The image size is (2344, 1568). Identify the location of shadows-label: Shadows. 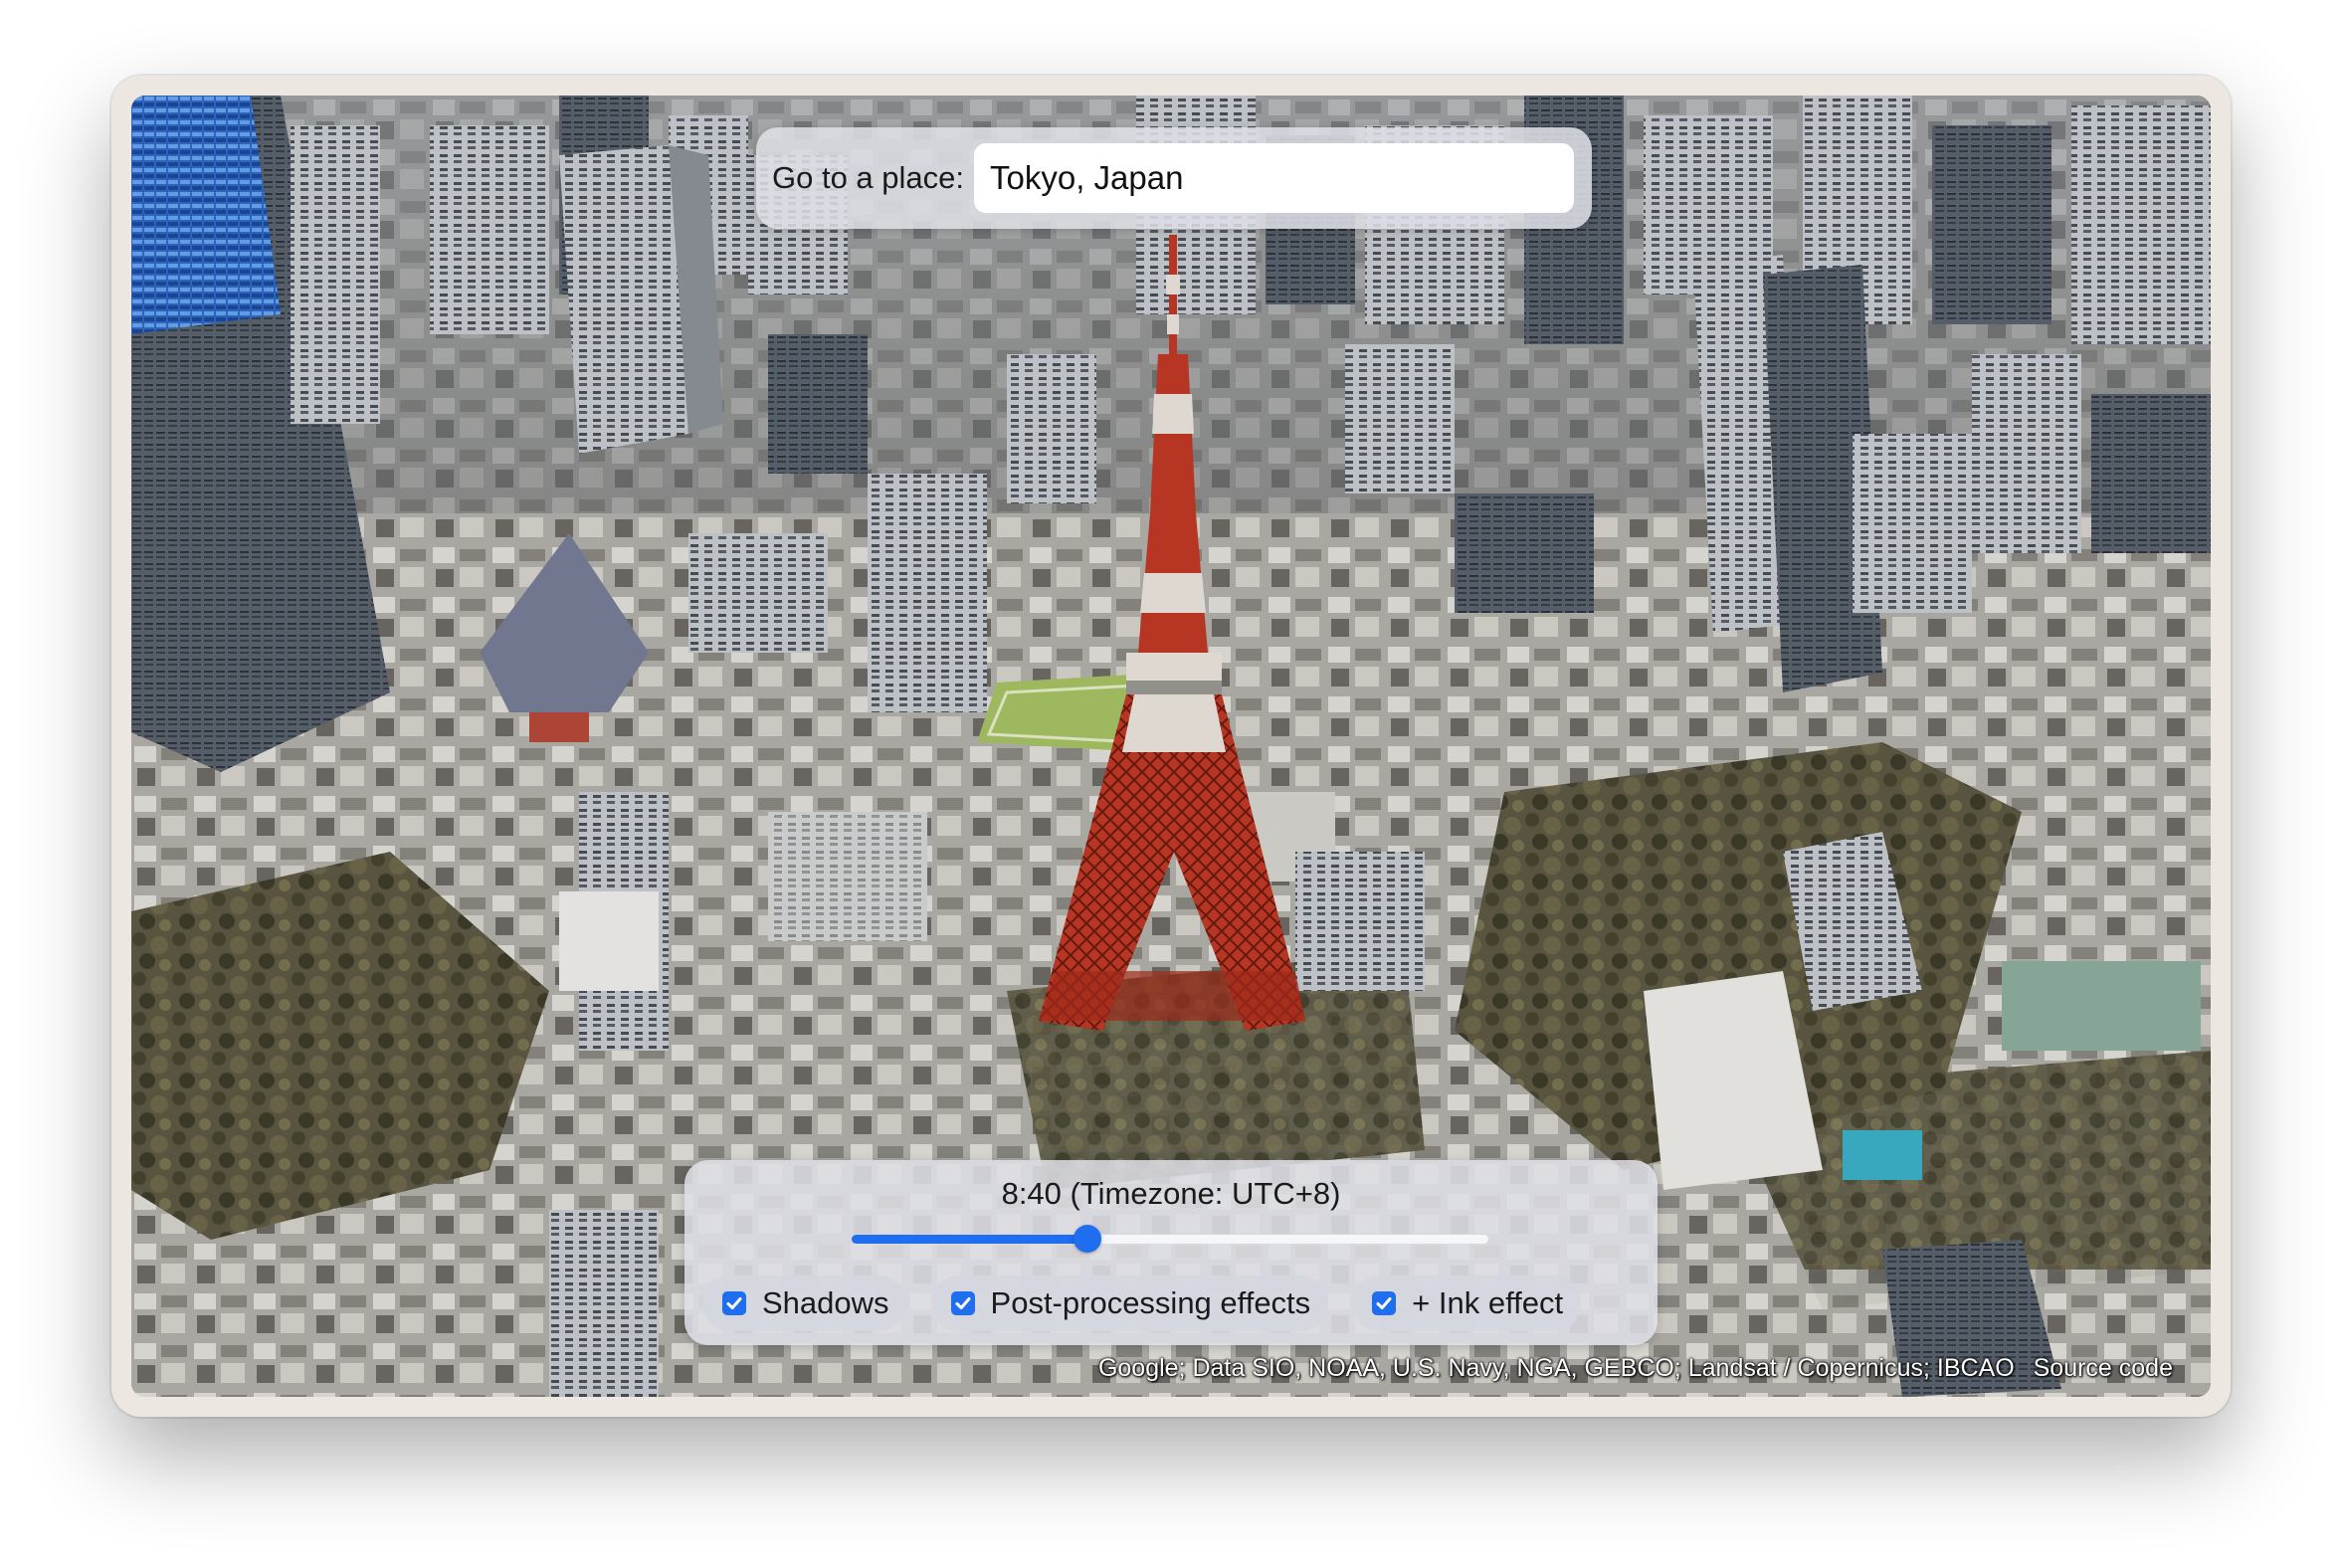
(825, 1302).